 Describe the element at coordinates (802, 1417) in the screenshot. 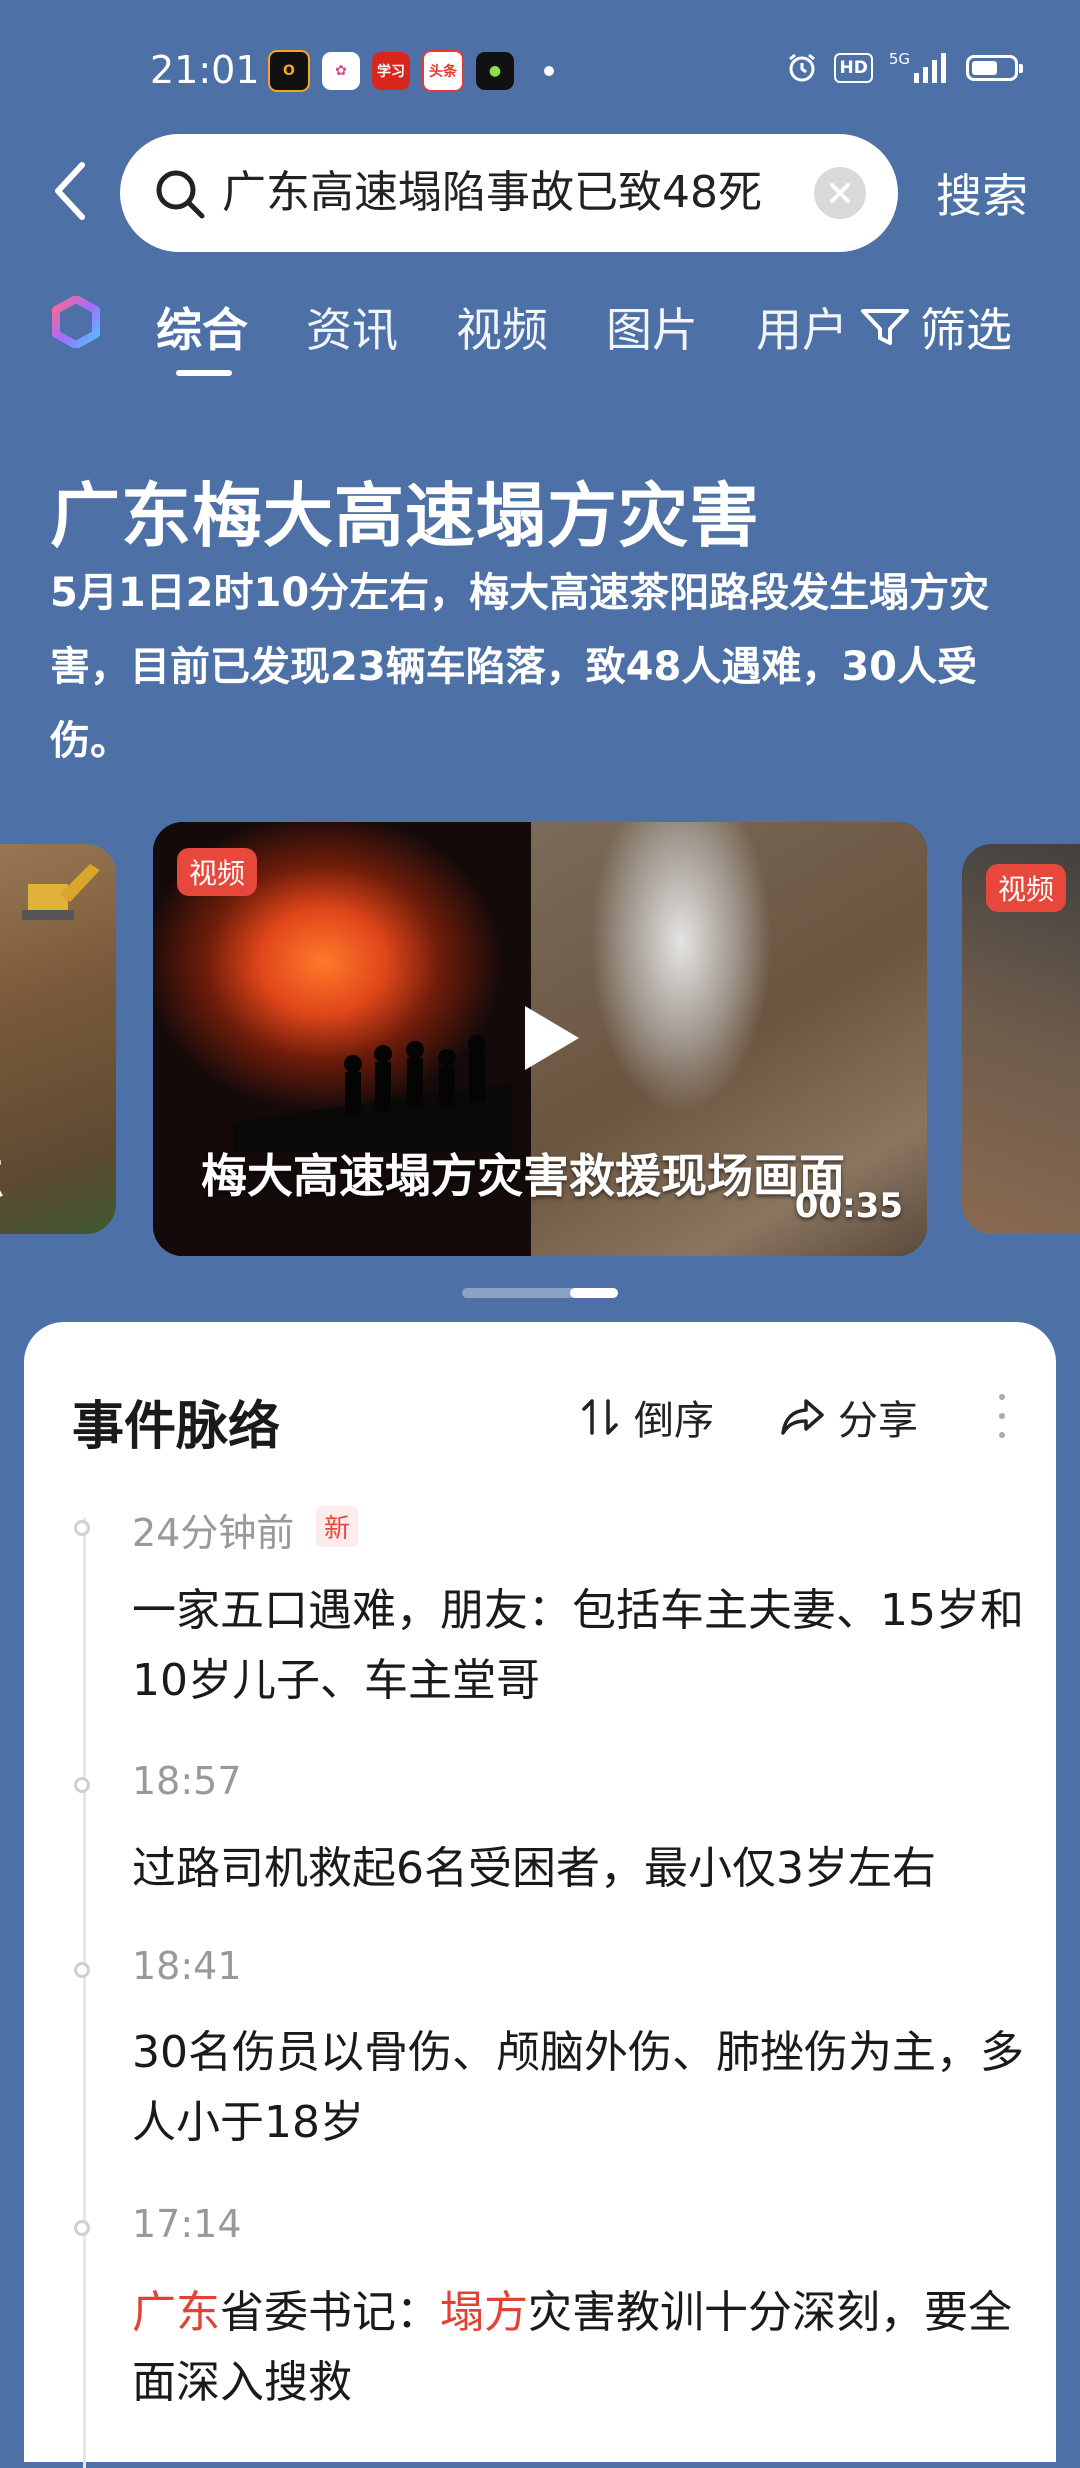

I see `share-icon` at that location.